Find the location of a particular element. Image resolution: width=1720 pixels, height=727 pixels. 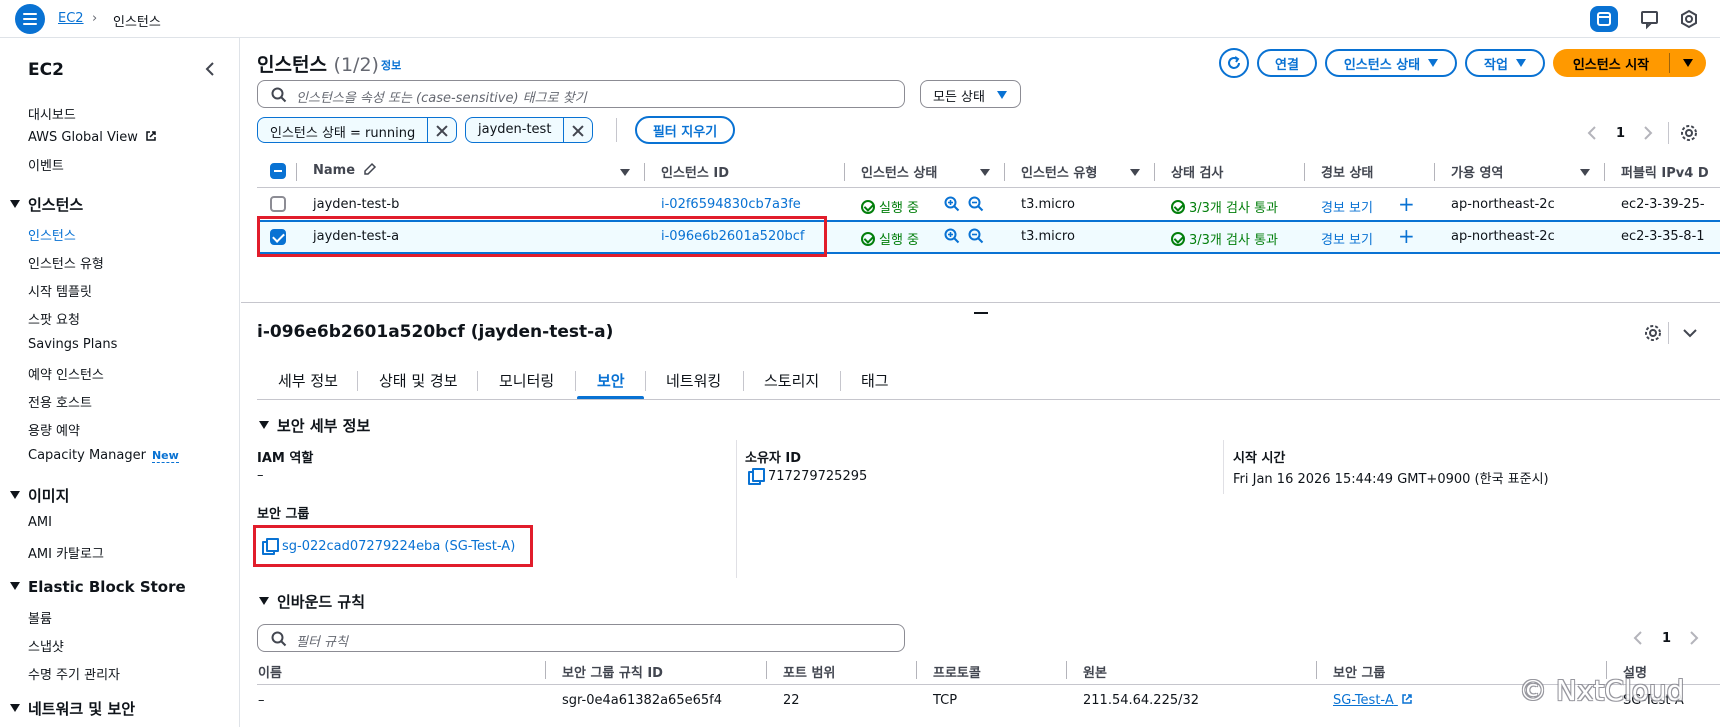

inbound-rules-header: 인바운드 규칙 is located at coordinates (312, 601).